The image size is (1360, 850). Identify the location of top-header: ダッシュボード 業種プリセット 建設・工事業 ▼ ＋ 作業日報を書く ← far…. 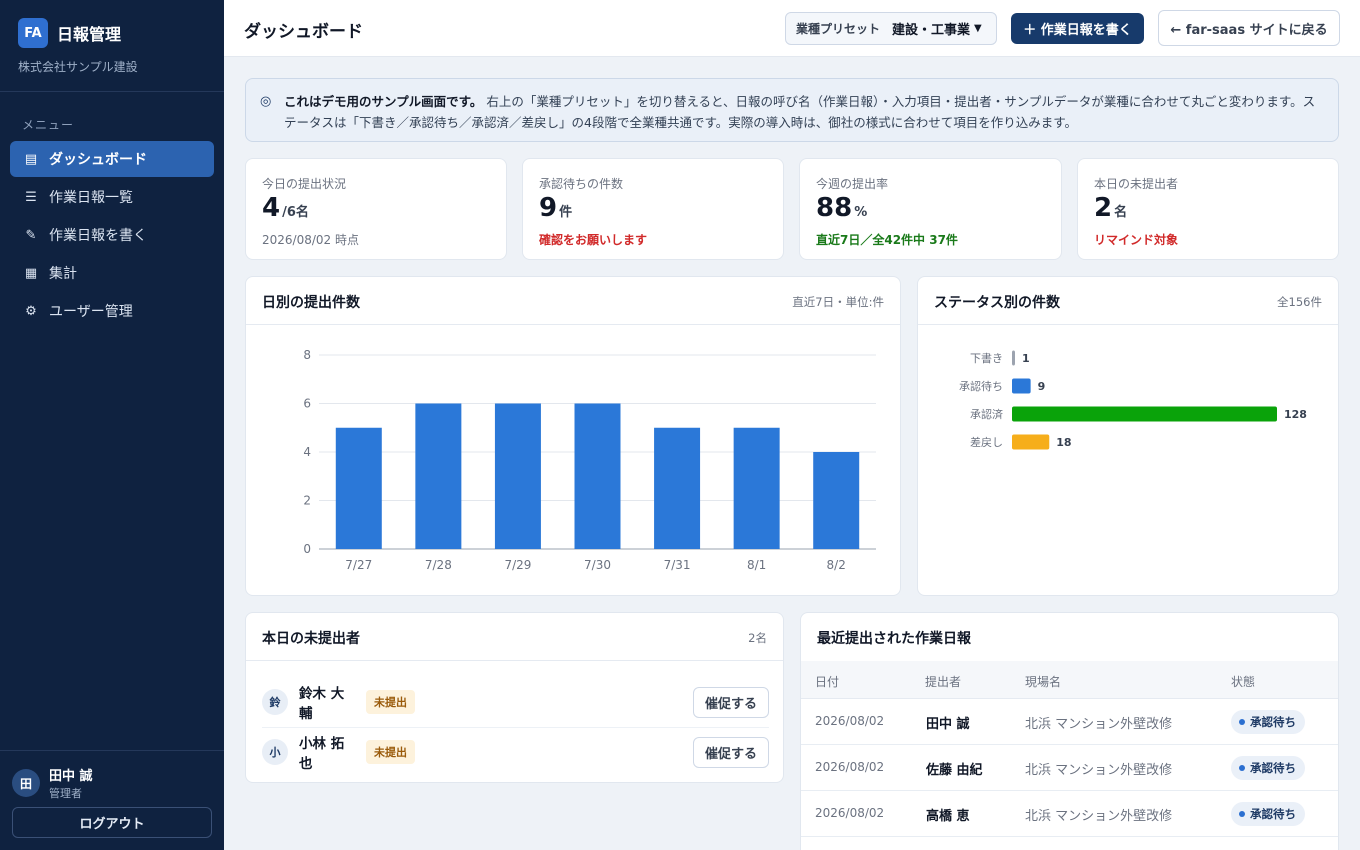
(792, 28).